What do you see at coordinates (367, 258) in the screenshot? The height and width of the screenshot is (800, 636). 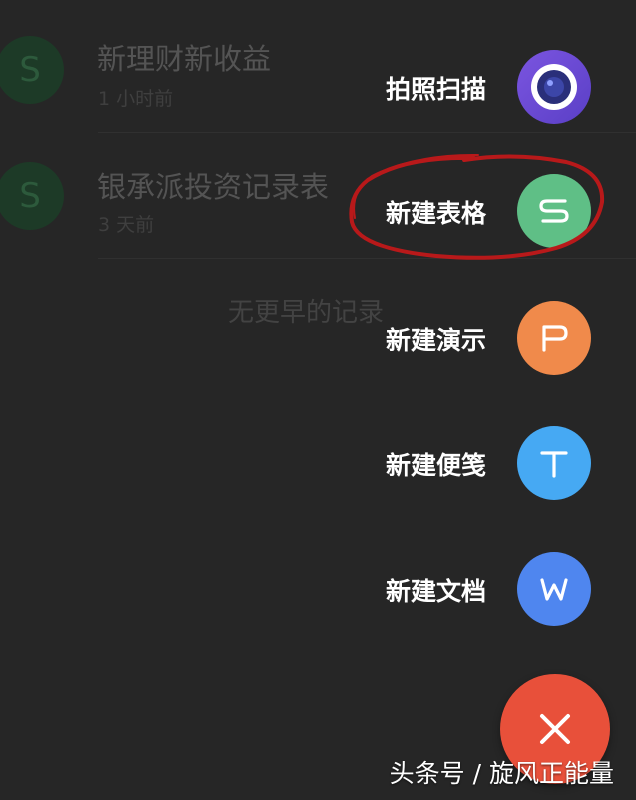 I see `divider` at bounding box center [367, 258].